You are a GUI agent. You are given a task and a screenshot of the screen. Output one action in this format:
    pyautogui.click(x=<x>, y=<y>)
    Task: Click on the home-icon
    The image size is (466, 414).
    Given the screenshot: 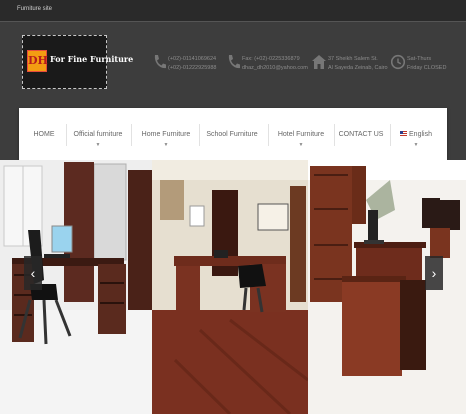 What is the action you would take?
    pyautogui.click(x=319, y=62)
    